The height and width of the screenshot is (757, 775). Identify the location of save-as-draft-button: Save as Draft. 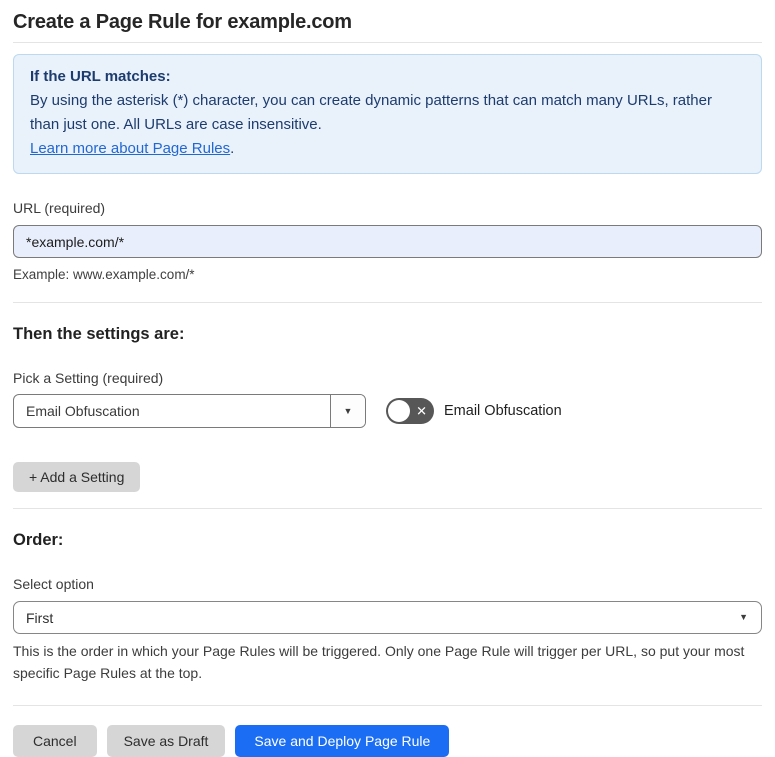
(166, 741).